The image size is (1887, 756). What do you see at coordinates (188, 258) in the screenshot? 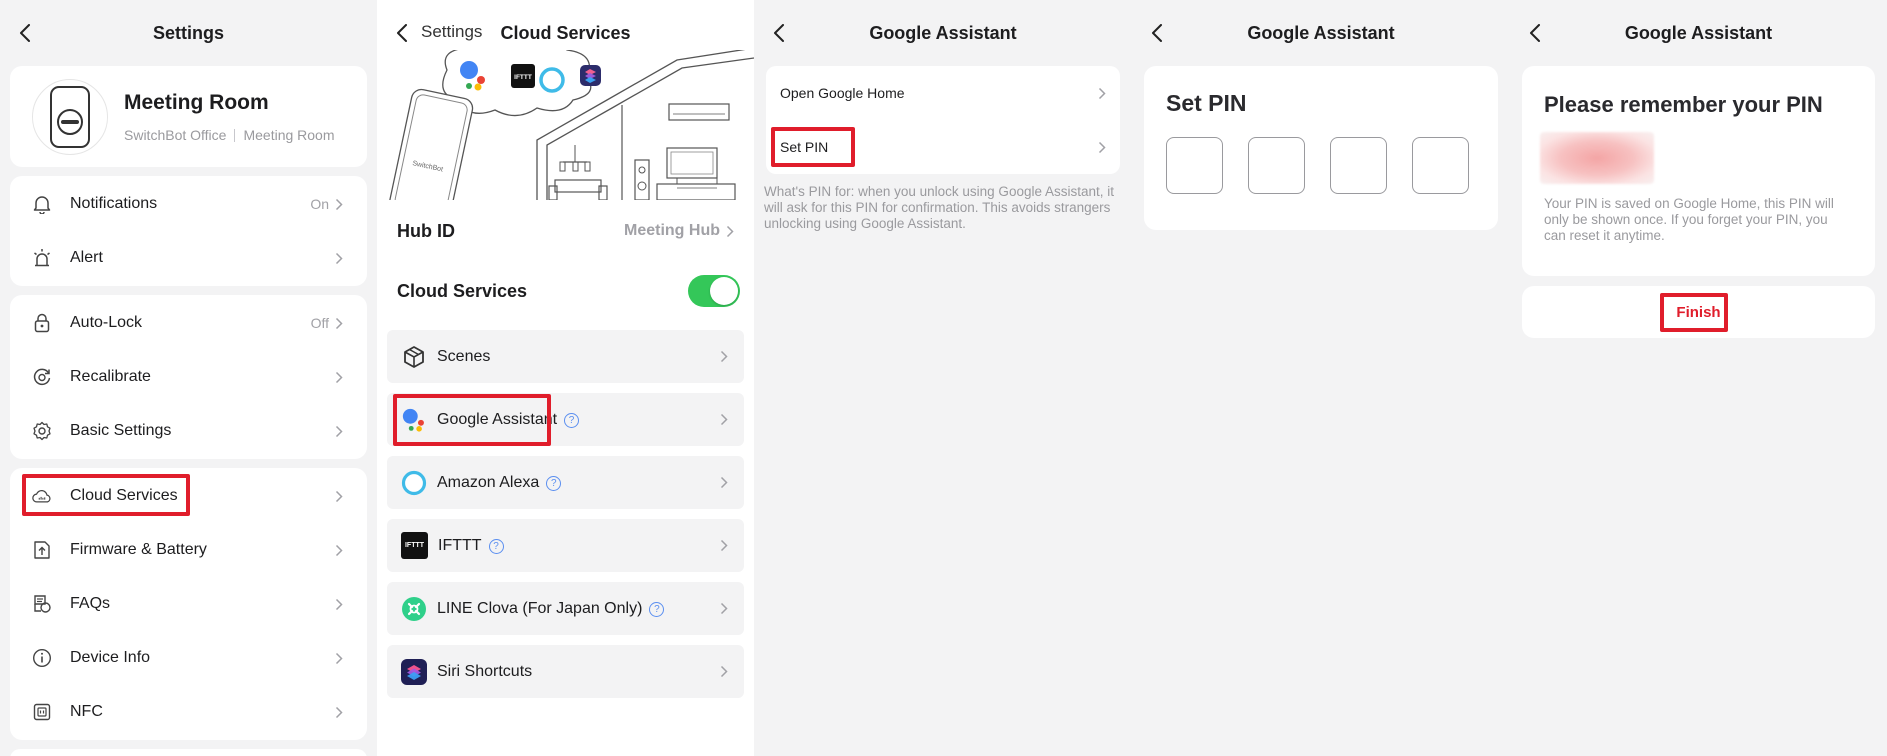
I see `alert-row: Alert` at bounding box center [188, 258].